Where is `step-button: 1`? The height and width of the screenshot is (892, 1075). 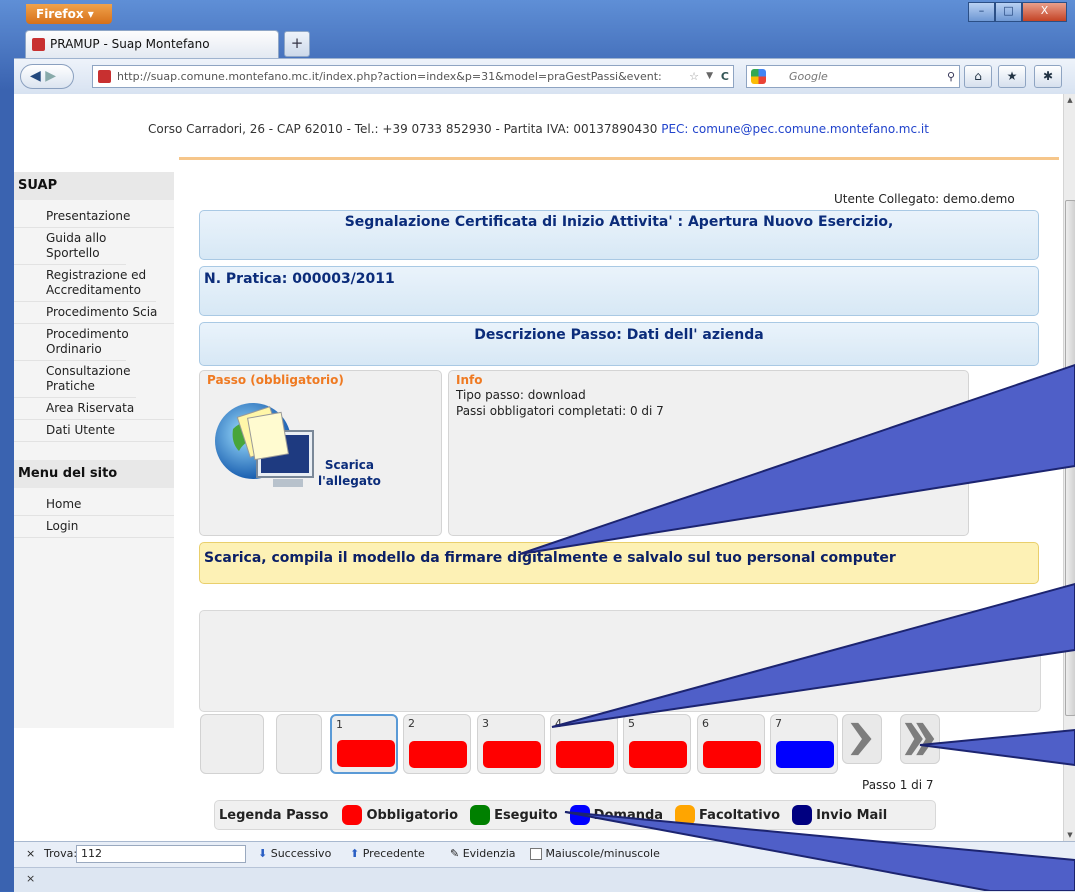
step-button: 1 is located at coordinates (364, 744).